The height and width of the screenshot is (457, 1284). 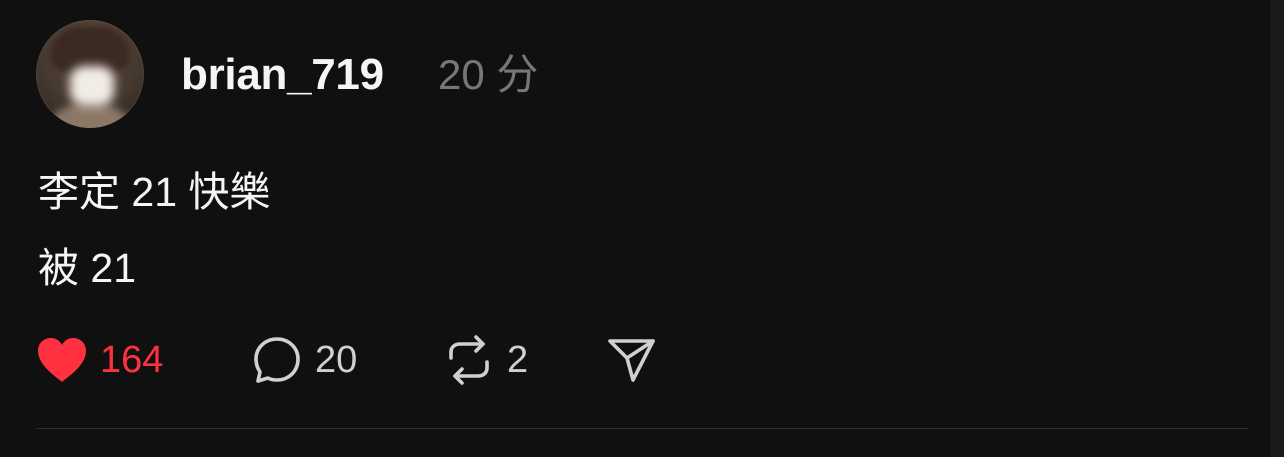 What do you see at coordinates (154, 192) in the screenshot?
I see `post-text-line-1: 李定 21 快樂` at bounding box center [154, 192].